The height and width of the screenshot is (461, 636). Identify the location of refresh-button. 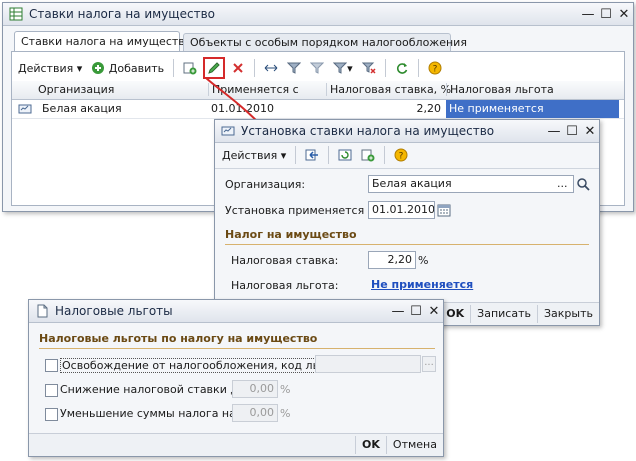
(402, 68).